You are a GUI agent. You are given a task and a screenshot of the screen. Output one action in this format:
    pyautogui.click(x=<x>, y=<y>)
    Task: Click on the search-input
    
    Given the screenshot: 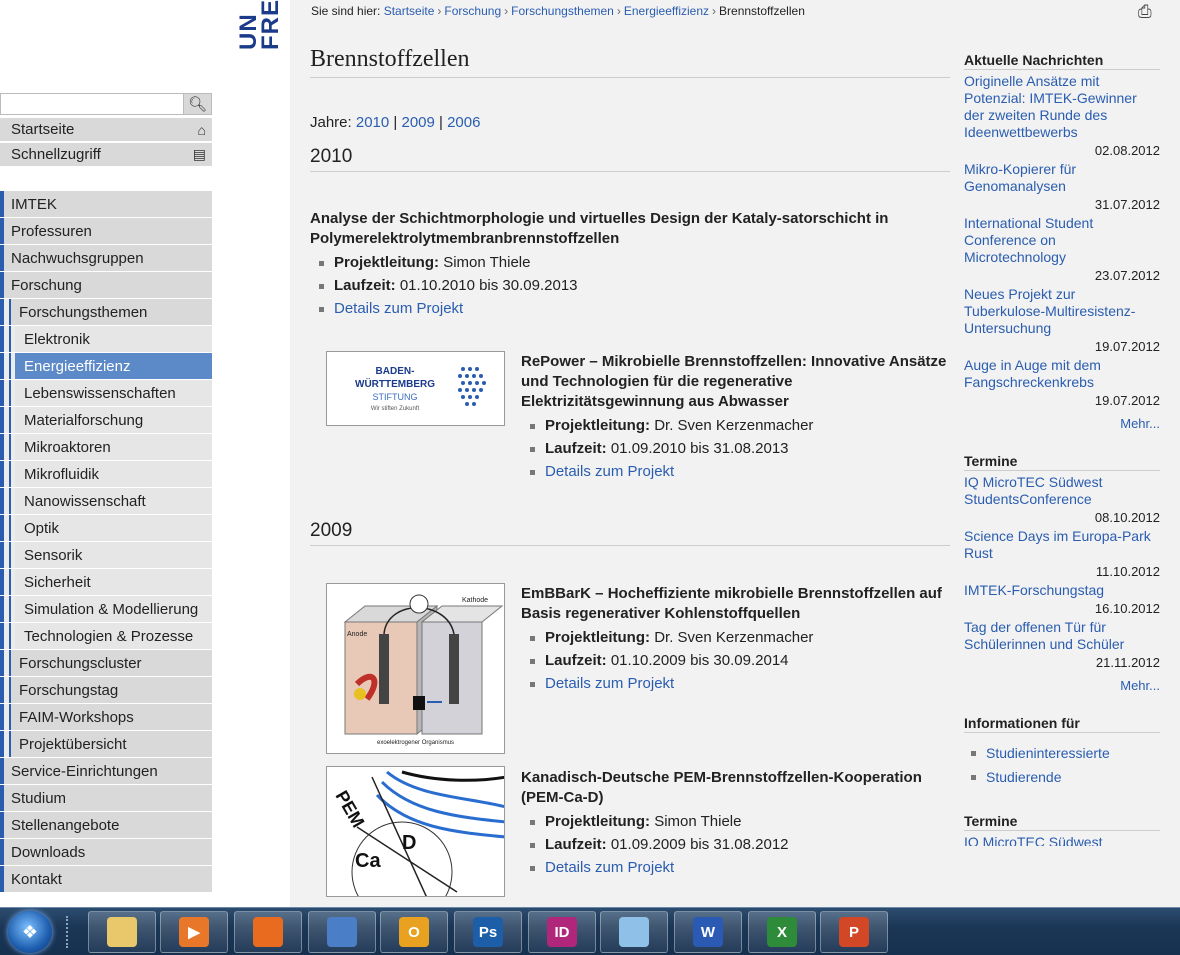 What is the action you would take?
    pyautogui.click(x=92, y=104)
    